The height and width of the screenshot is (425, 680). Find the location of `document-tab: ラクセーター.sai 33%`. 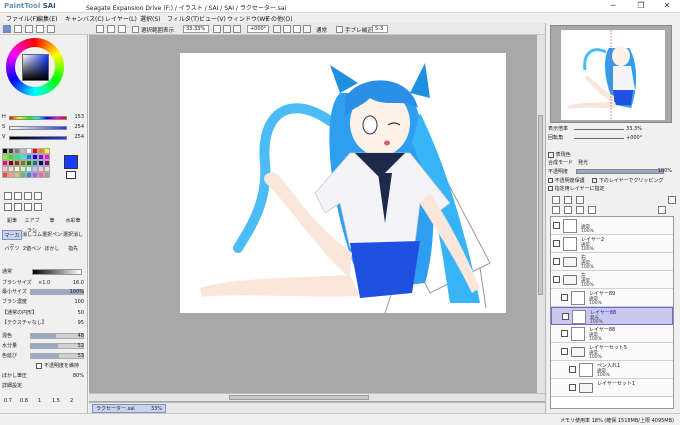

document-tab: ラクセーター.sai 33% is located at coordinates (129, 408).